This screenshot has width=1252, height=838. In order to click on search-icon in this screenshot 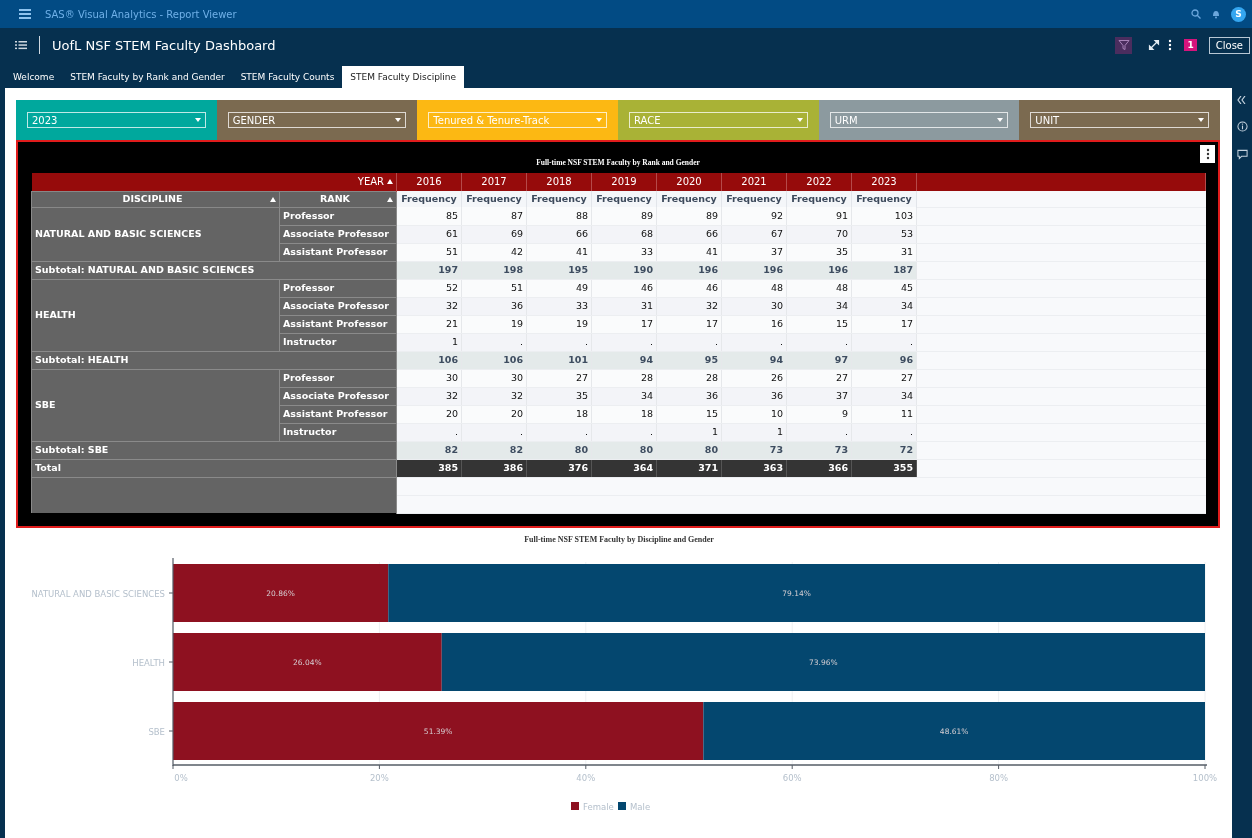, I will do `click(1196, 14)`.